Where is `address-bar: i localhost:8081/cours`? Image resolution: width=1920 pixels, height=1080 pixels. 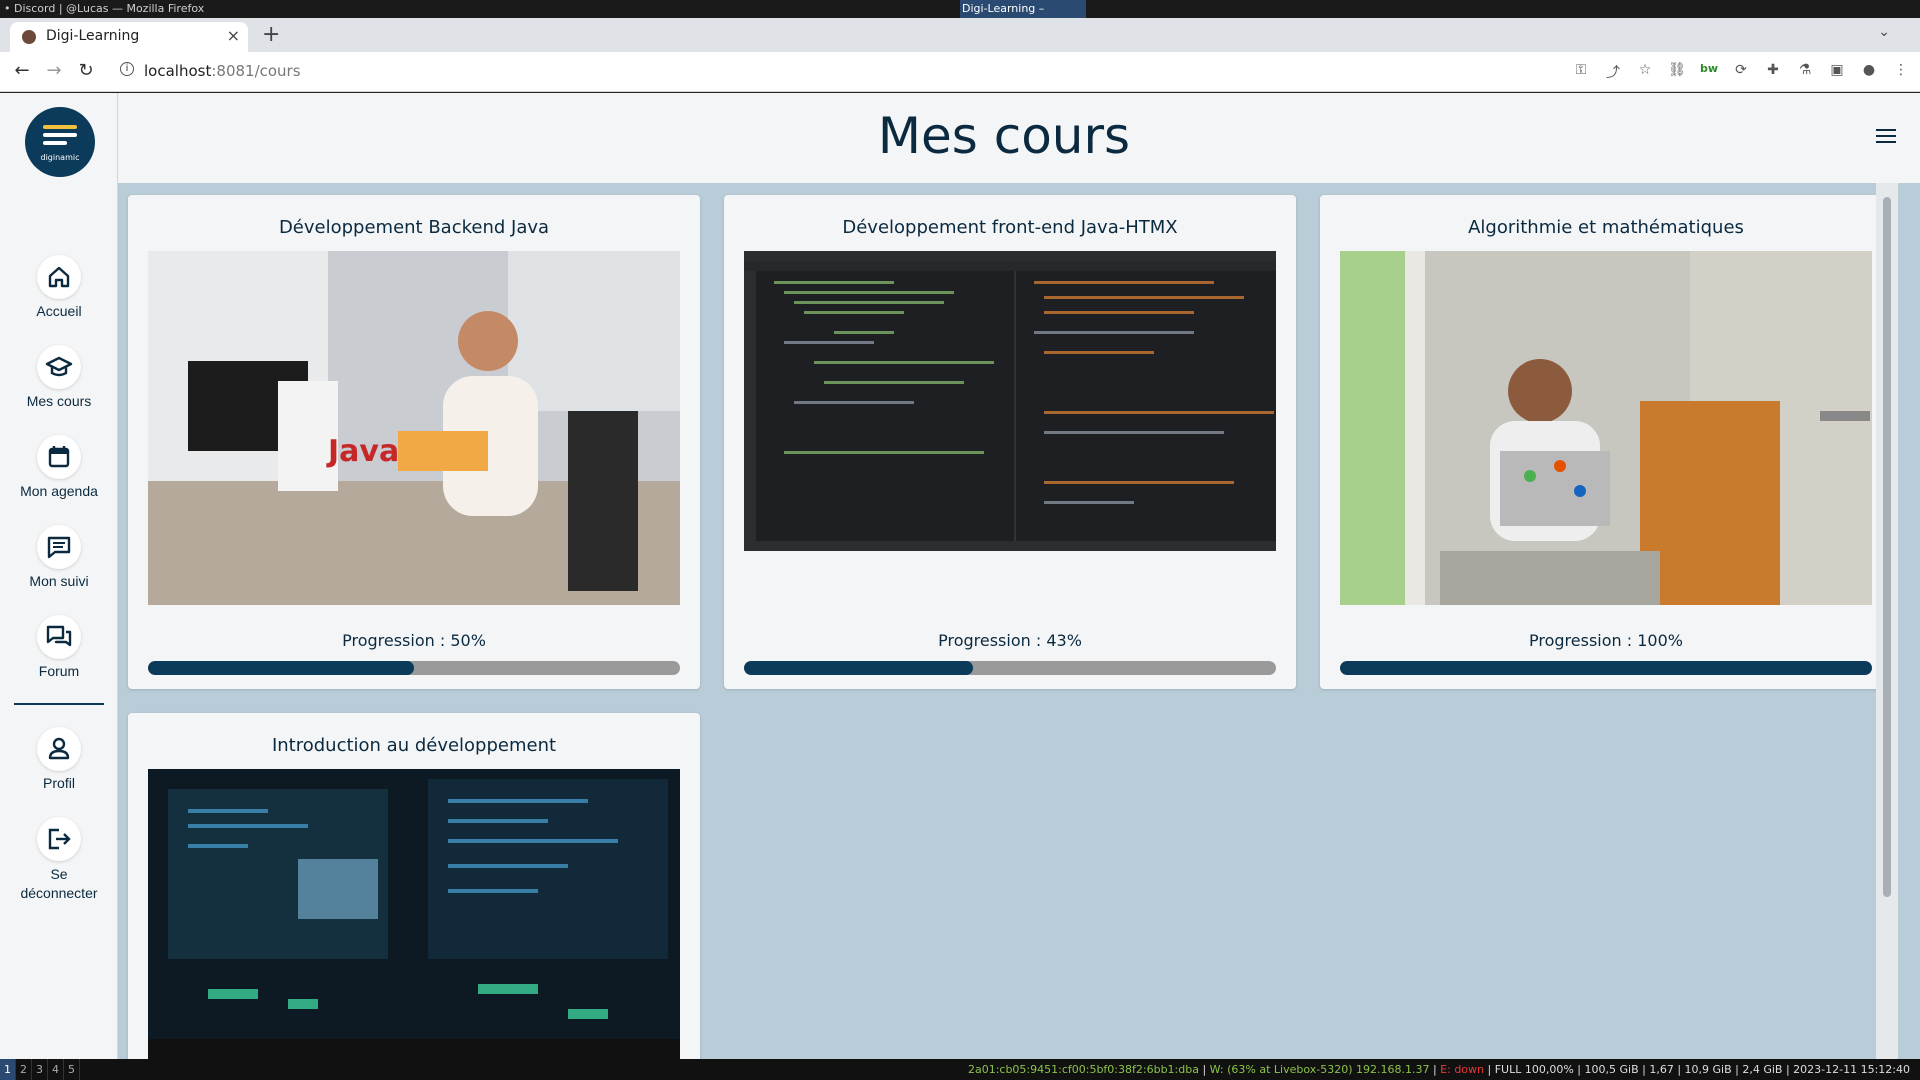
address-bar: i localhost:8081/cours is located at coordinates (822, 72).